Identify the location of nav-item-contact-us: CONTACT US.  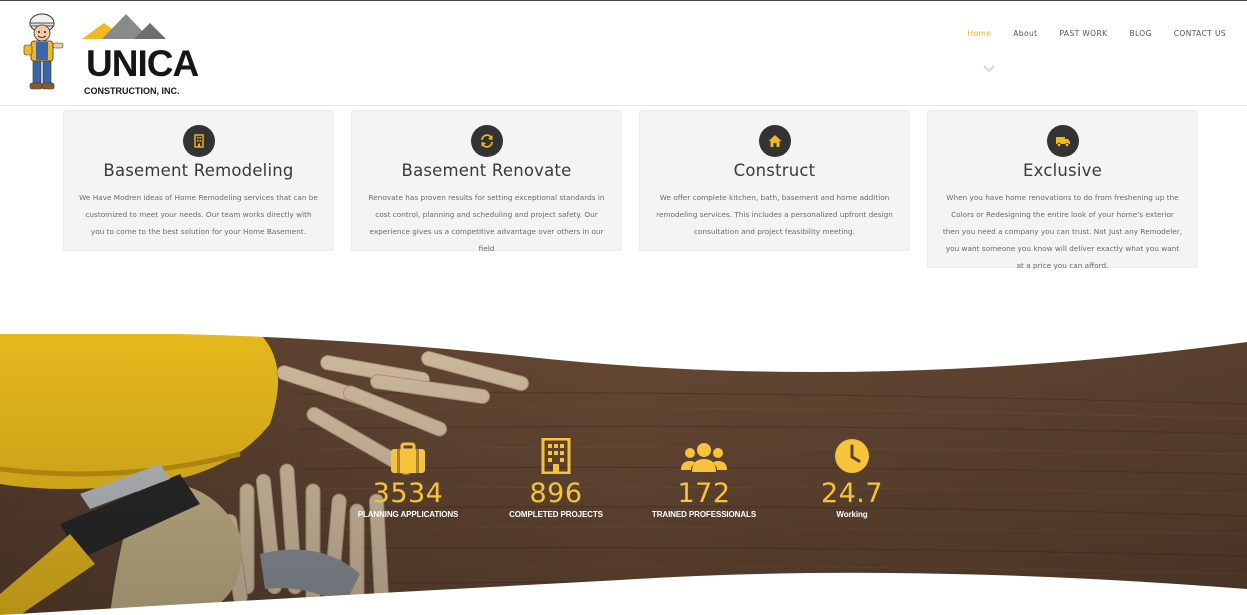
(1200, 34).